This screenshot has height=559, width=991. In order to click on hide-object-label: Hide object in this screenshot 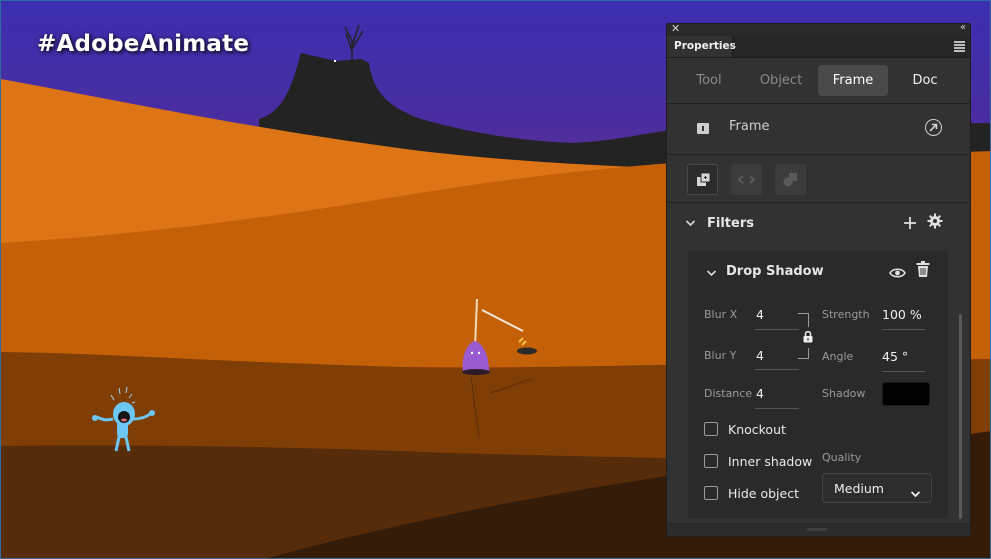, I will do `click(763, 493)`.